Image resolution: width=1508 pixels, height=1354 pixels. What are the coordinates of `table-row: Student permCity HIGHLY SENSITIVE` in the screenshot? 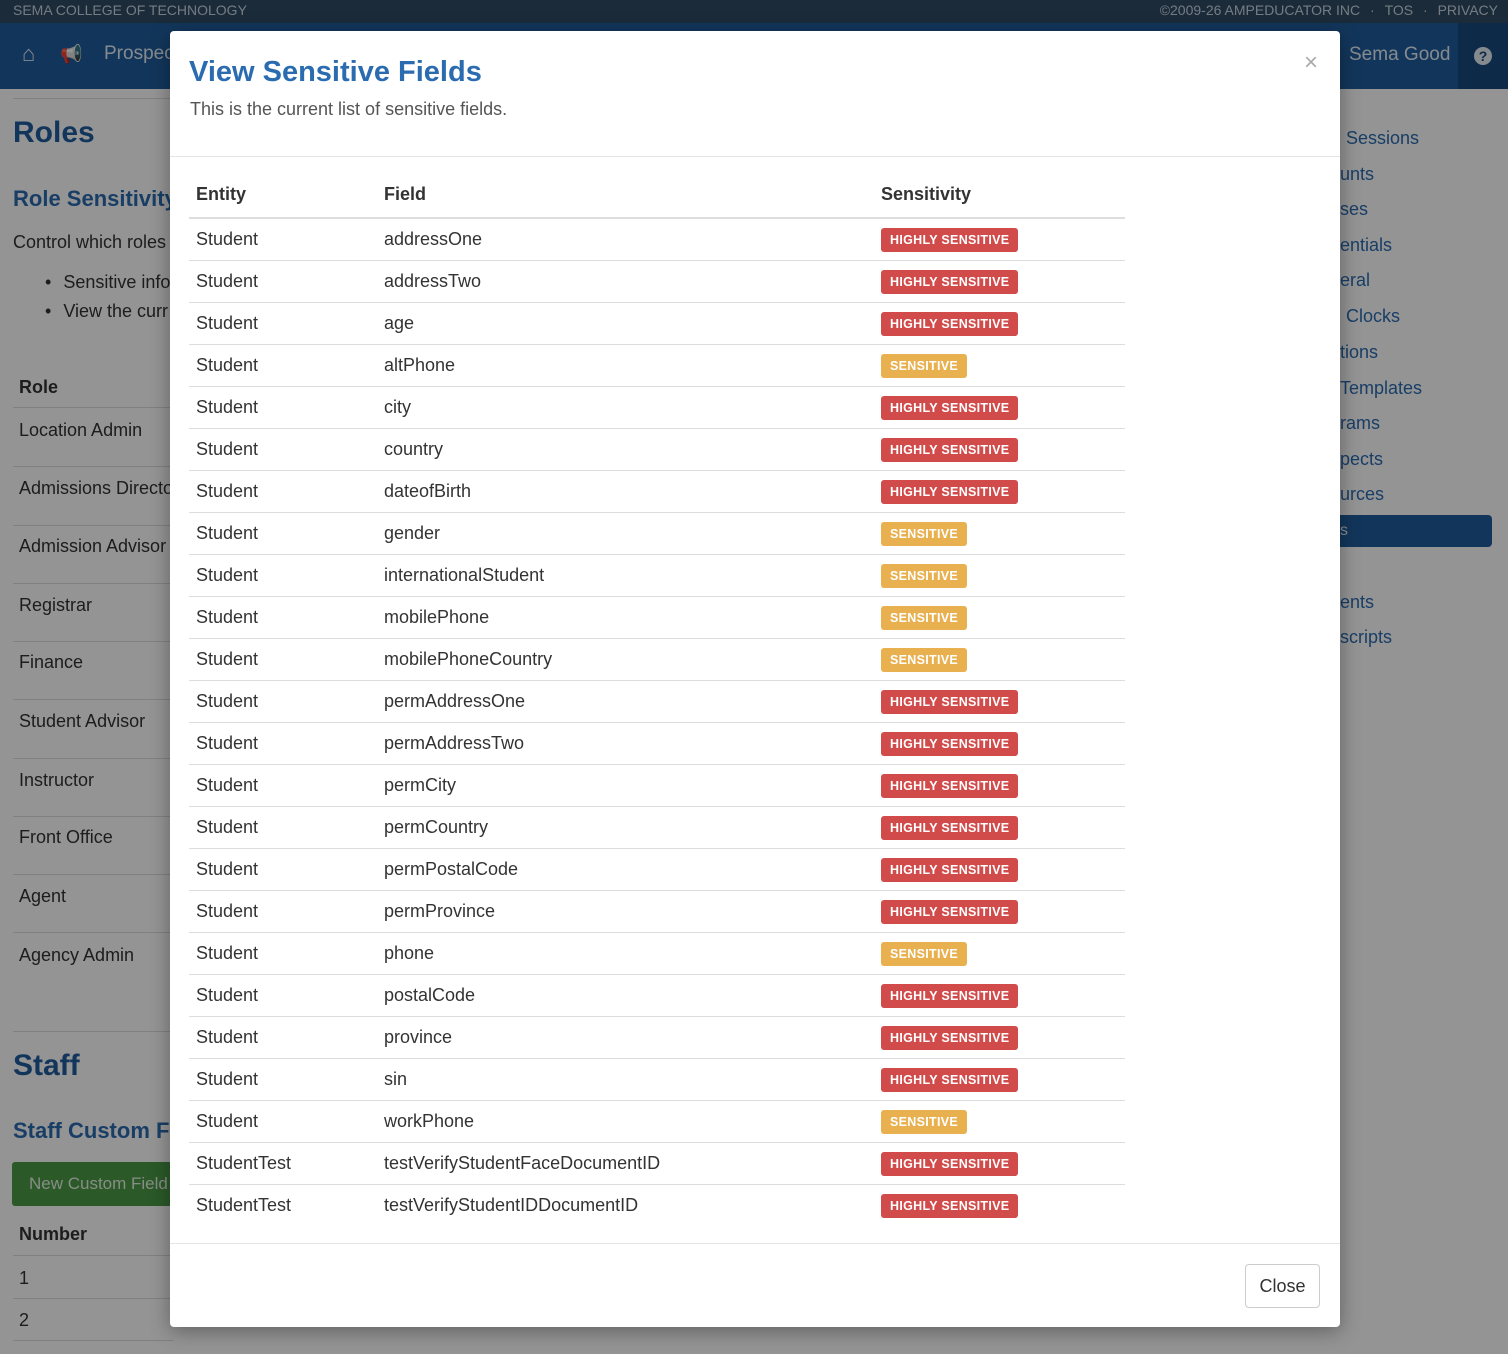 It's located at (657, 785).